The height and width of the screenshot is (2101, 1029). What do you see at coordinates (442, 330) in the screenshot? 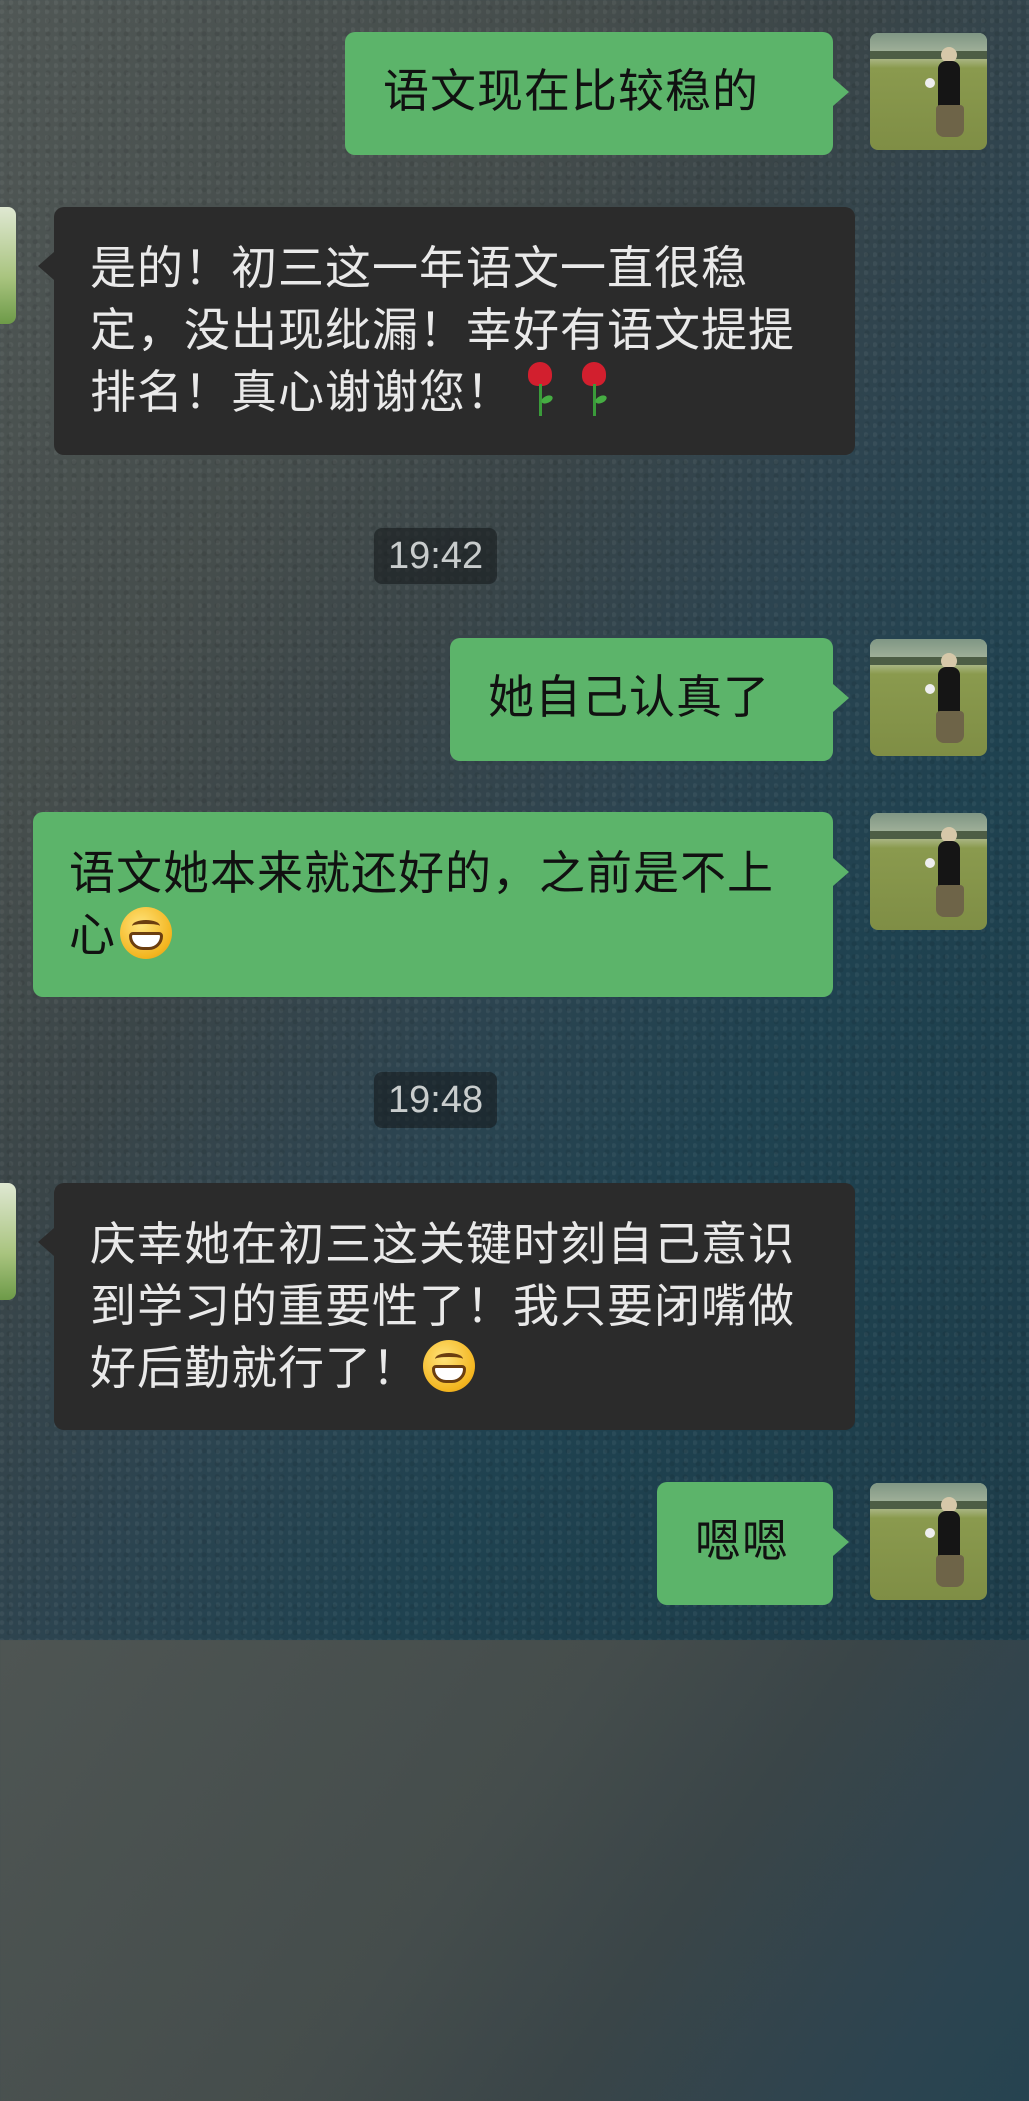
I see `message-text: 是的！初三这一年语文一直很稳定，没出现纰漏！幸好有语文提提排名！真心谢谢您！` at bounding box center [442, 330].